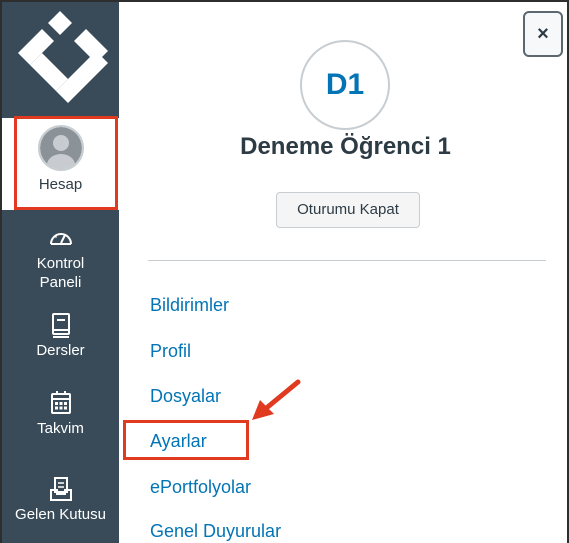 Image resolution: width=569 pixels, height=543 pixels. Describe the element at coordinates (60, 263) in the screenshot. I see `nav-dashboard-label-1: Kontrol` at that location.